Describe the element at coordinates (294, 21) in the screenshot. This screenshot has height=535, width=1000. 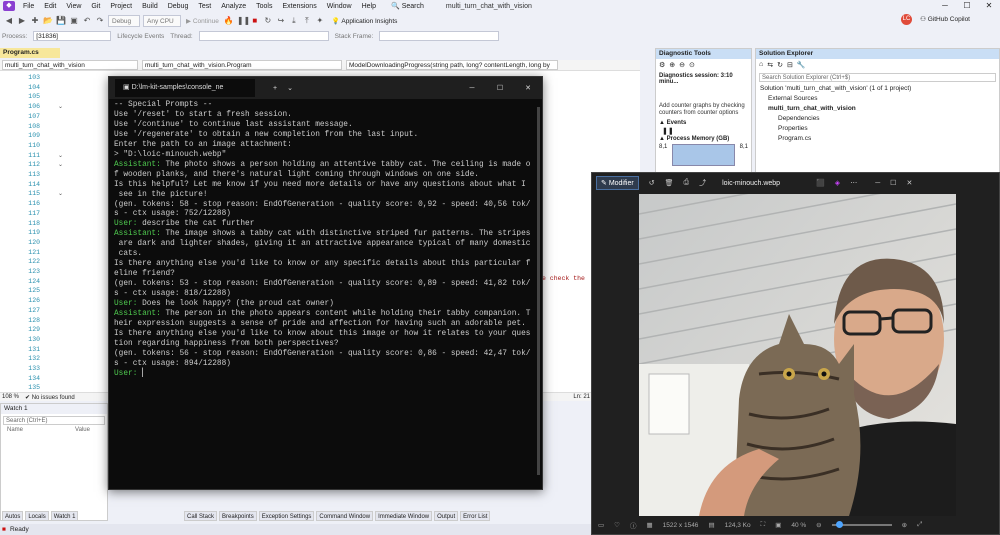
I see `step-into-icon: ⤓` at that location.